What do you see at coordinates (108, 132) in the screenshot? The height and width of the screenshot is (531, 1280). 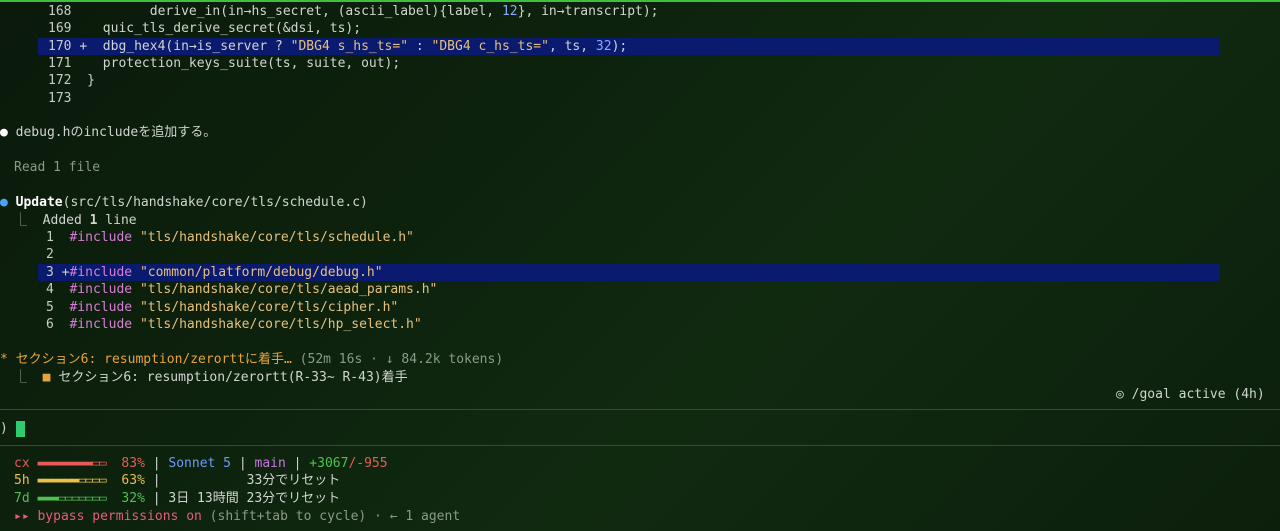 I see `assistant-message: ● debug.hのincludeを追加する。` at bounding box center [108, 132].